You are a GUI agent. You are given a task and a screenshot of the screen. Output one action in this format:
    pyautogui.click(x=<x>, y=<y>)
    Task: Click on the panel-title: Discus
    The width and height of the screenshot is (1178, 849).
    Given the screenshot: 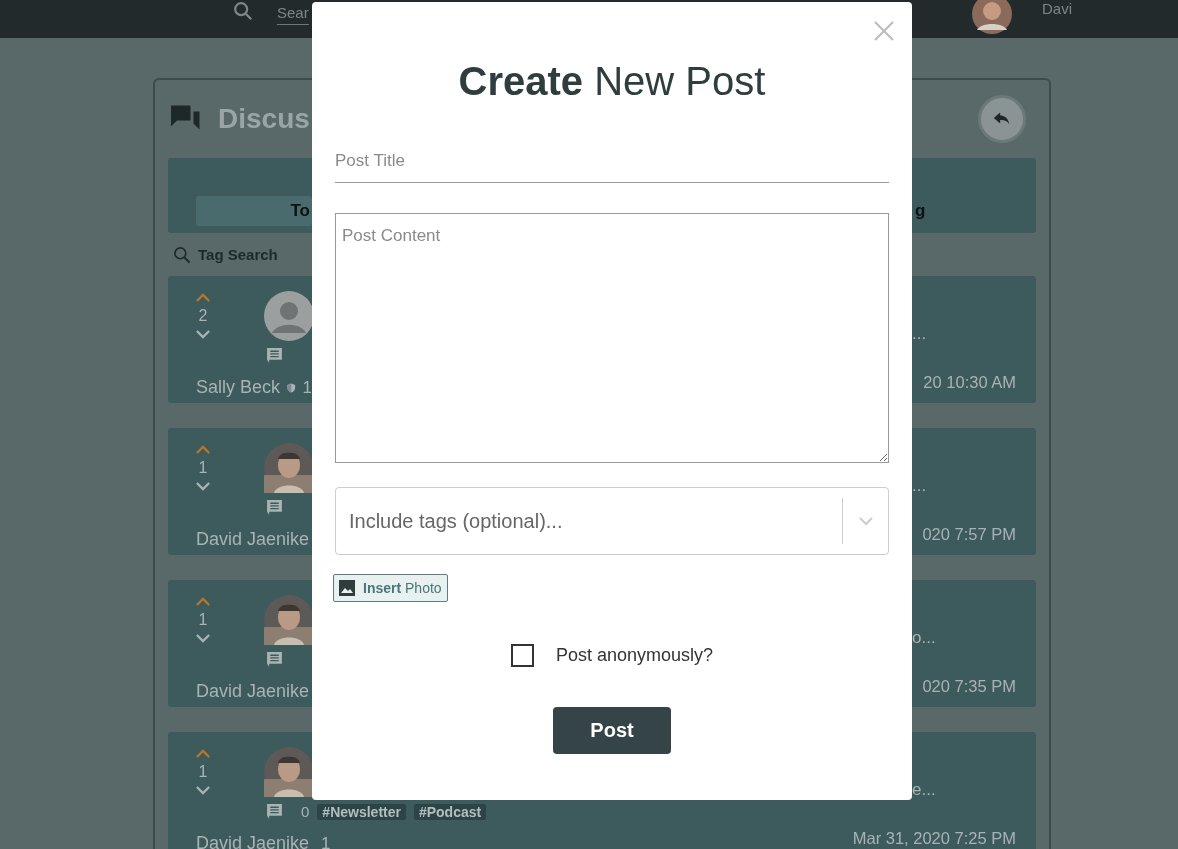 What is the action you would take?
    pyautogui.click(x=264, y=119)
    